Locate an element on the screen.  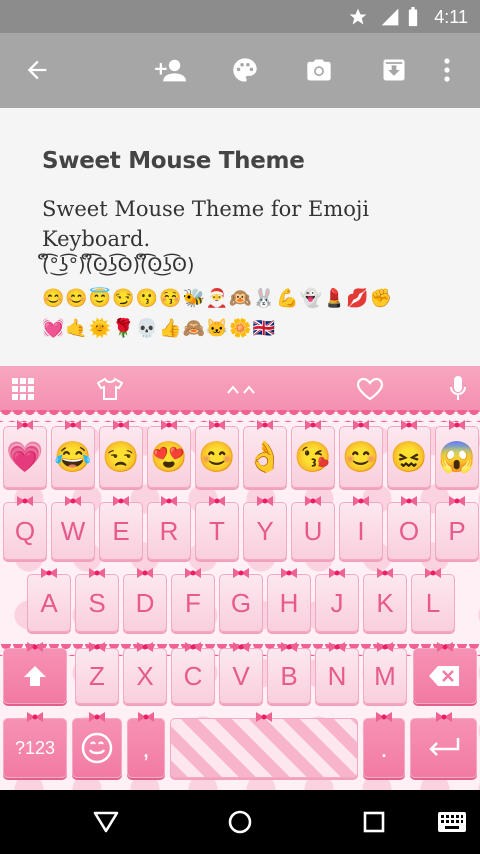
enter-key is located at coordinates (443, 745).